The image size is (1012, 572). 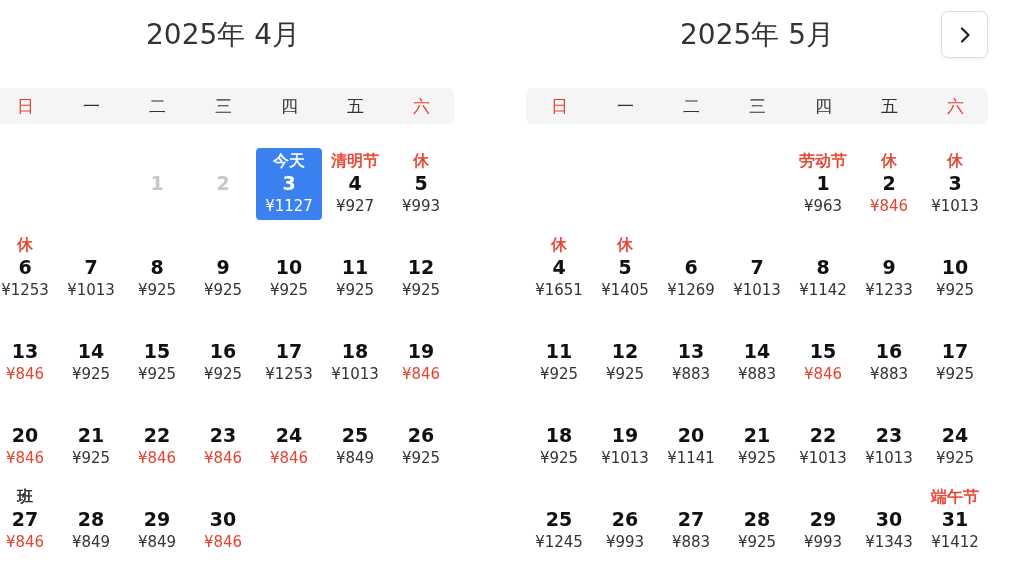 What do you see at coordinates (757, 35) in the screenshot?
I see `month-title: 2025年 5月` at bounding box center [757, 35].